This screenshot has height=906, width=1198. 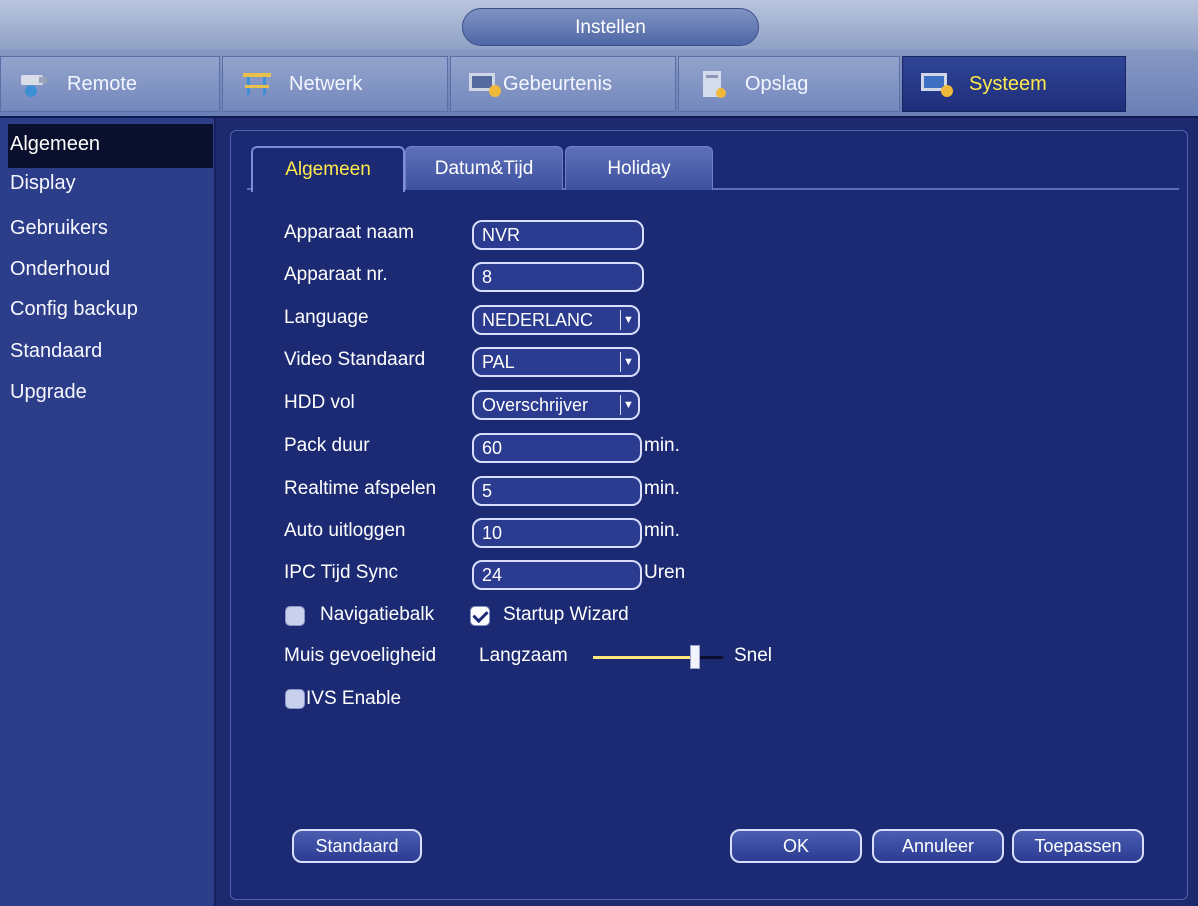 What do you see at coordinates (753, 655) in the screenshot?
I see `slider-max-label: Snel` at bounding box center [753, 655].